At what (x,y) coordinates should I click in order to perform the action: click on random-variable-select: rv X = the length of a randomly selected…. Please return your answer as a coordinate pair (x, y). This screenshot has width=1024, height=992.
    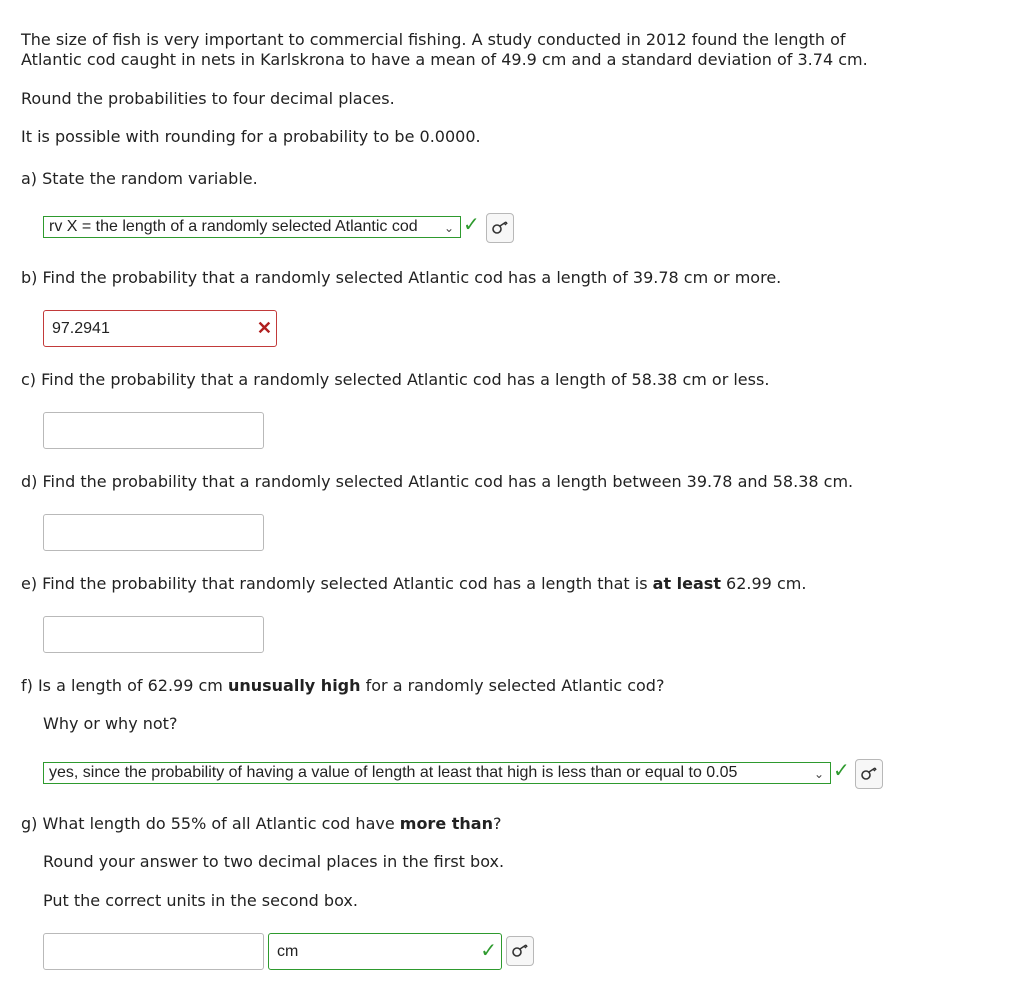
    Looking at the image, I should click on (252, 227).